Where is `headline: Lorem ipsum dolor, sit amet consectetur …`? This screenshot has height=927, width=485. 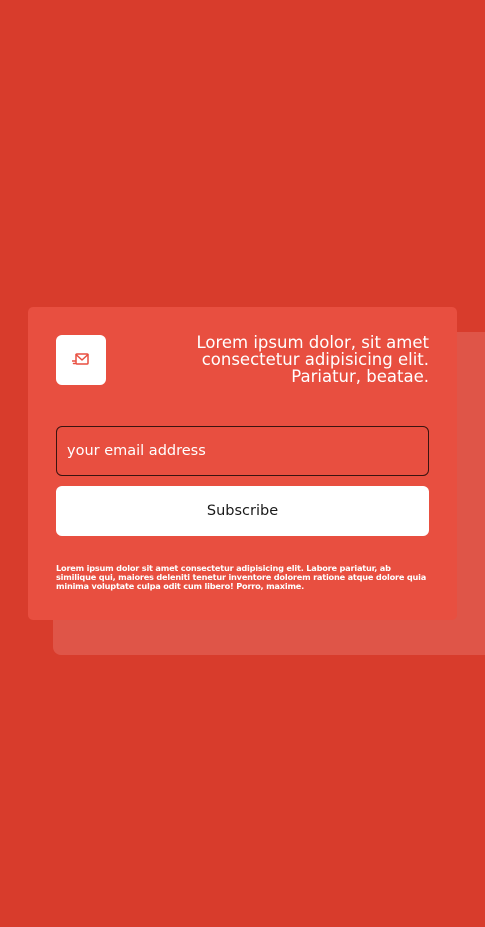
headline: Lorem ipsum dolor, sit amet consectetur … is located at coordinates (312, 359).